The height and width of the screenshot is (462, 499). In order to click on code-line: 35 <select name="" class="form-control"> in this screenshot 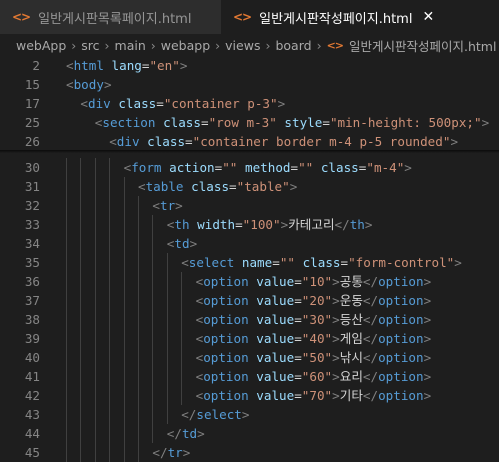, I will do `click(249, 262)`.